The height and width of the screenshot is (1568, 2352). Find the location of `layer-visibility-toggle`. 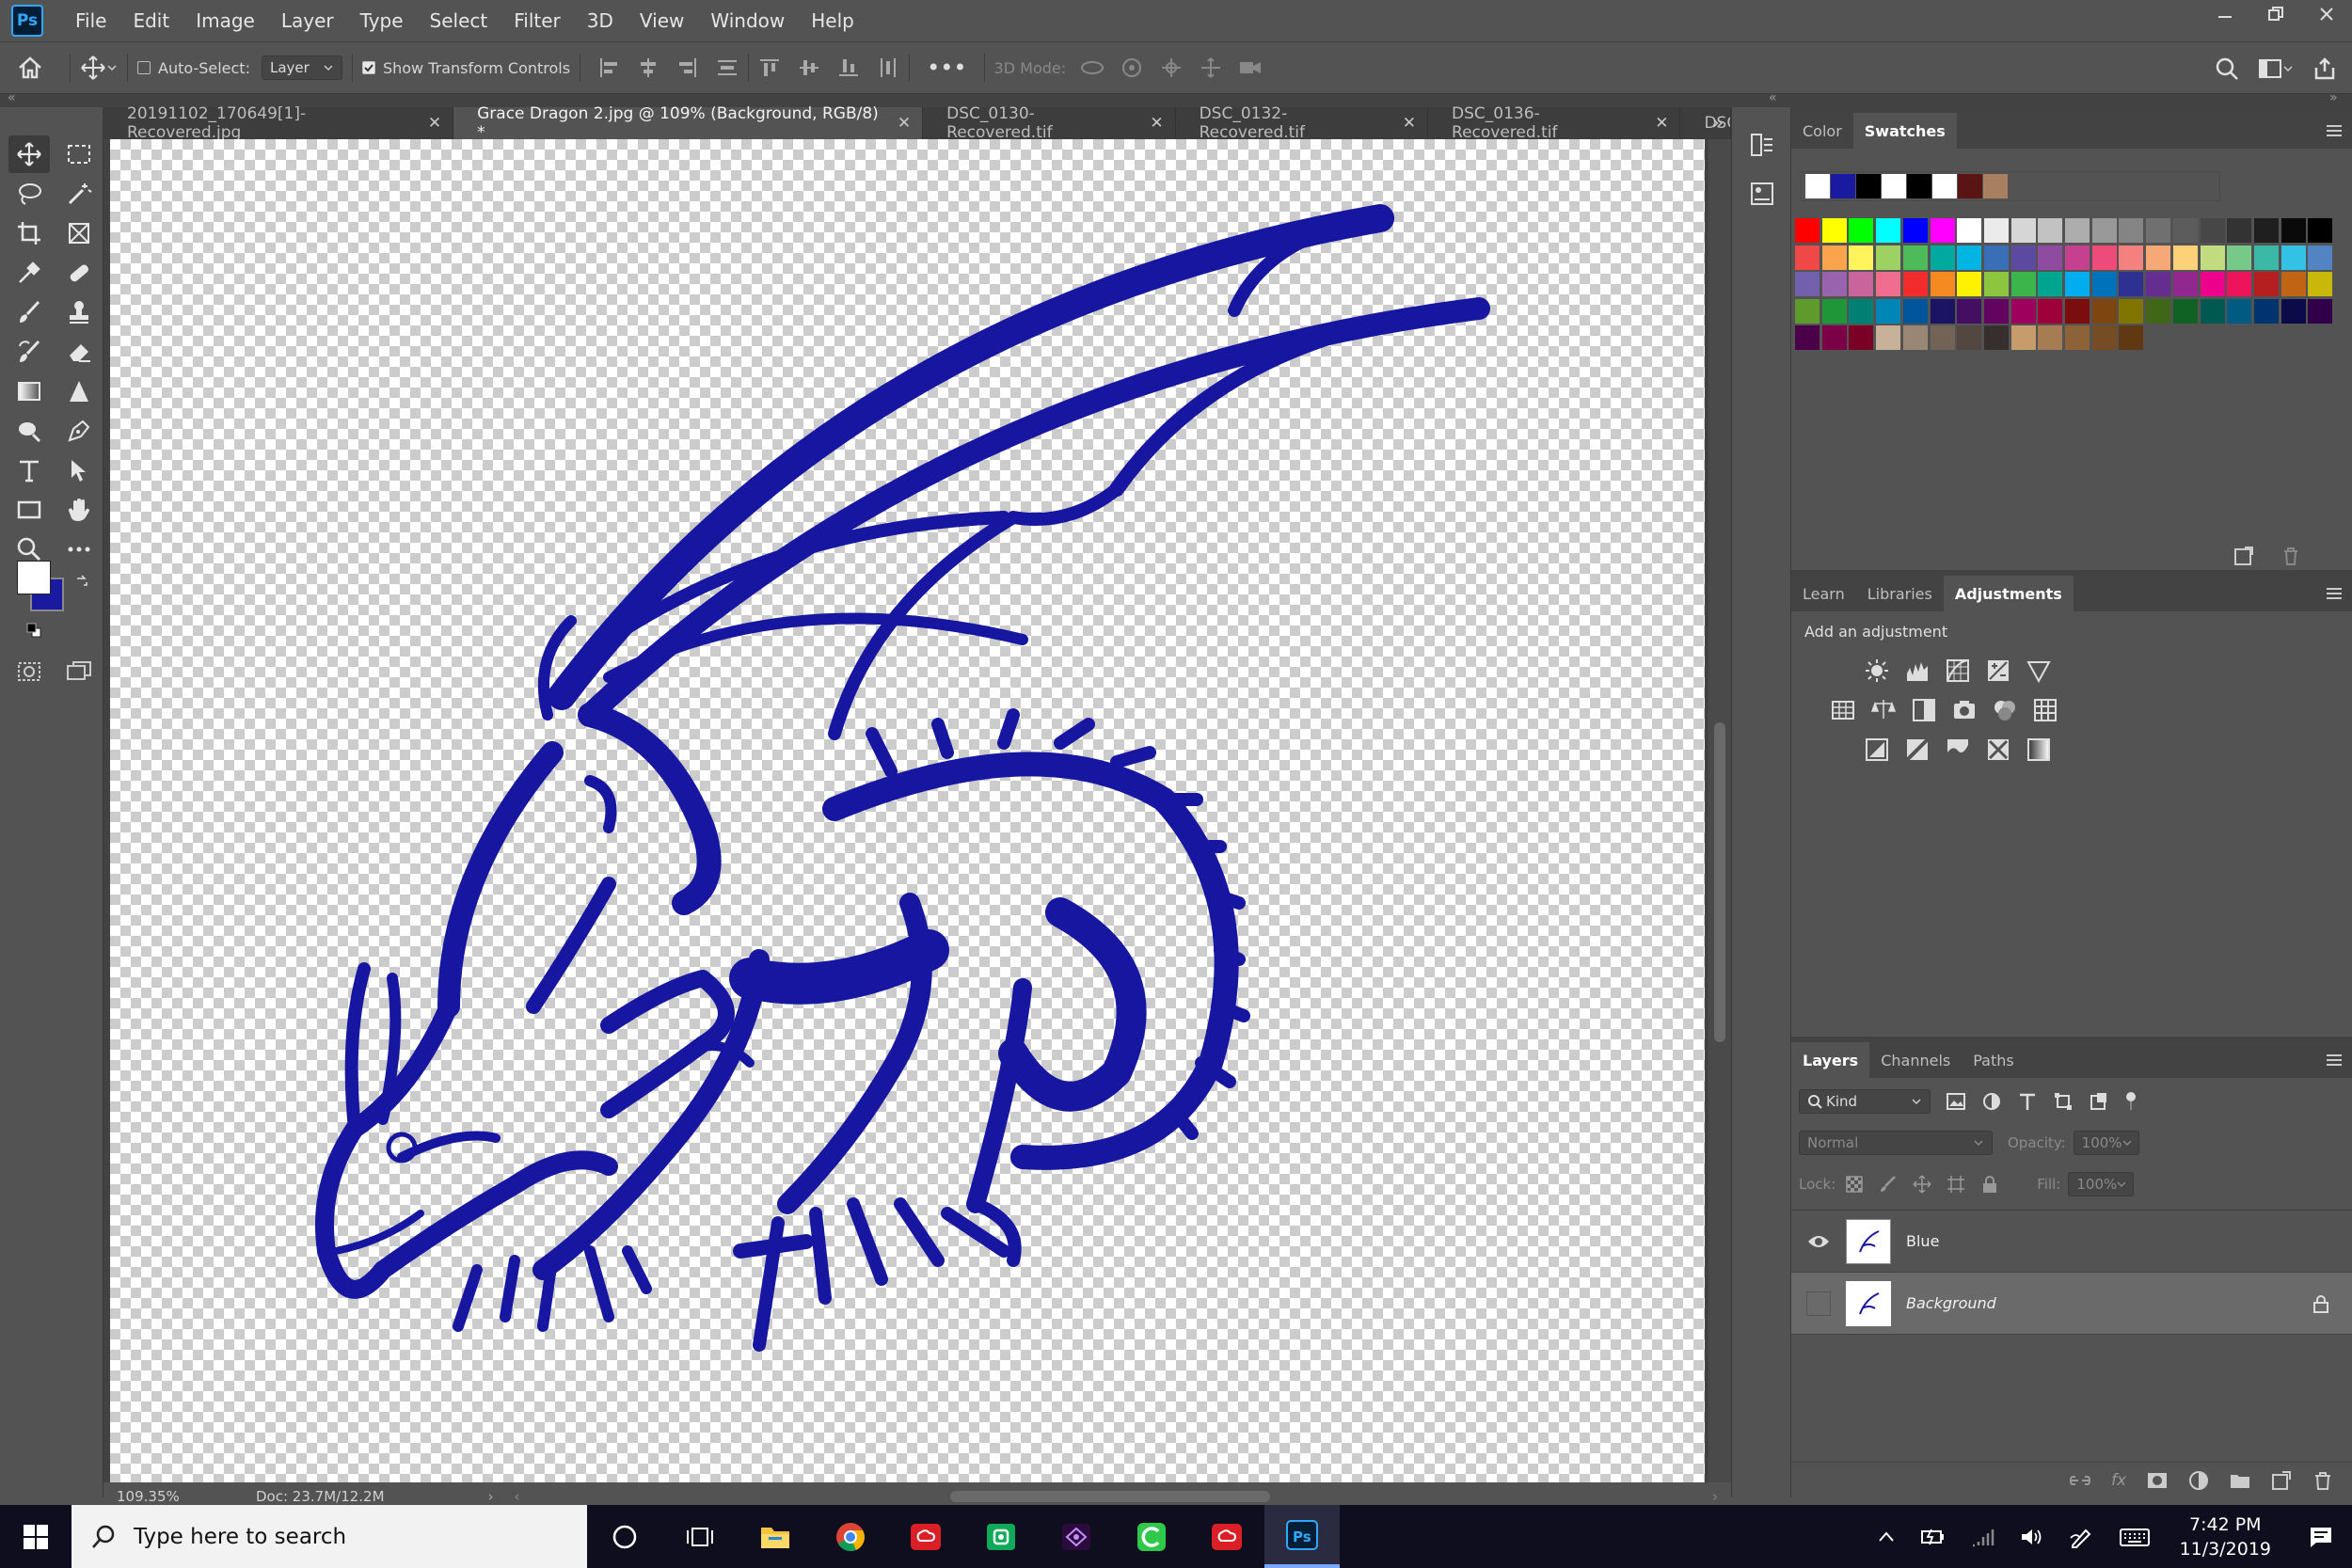

layer-visibility-toggle is located at coordinates (1818, 1241).